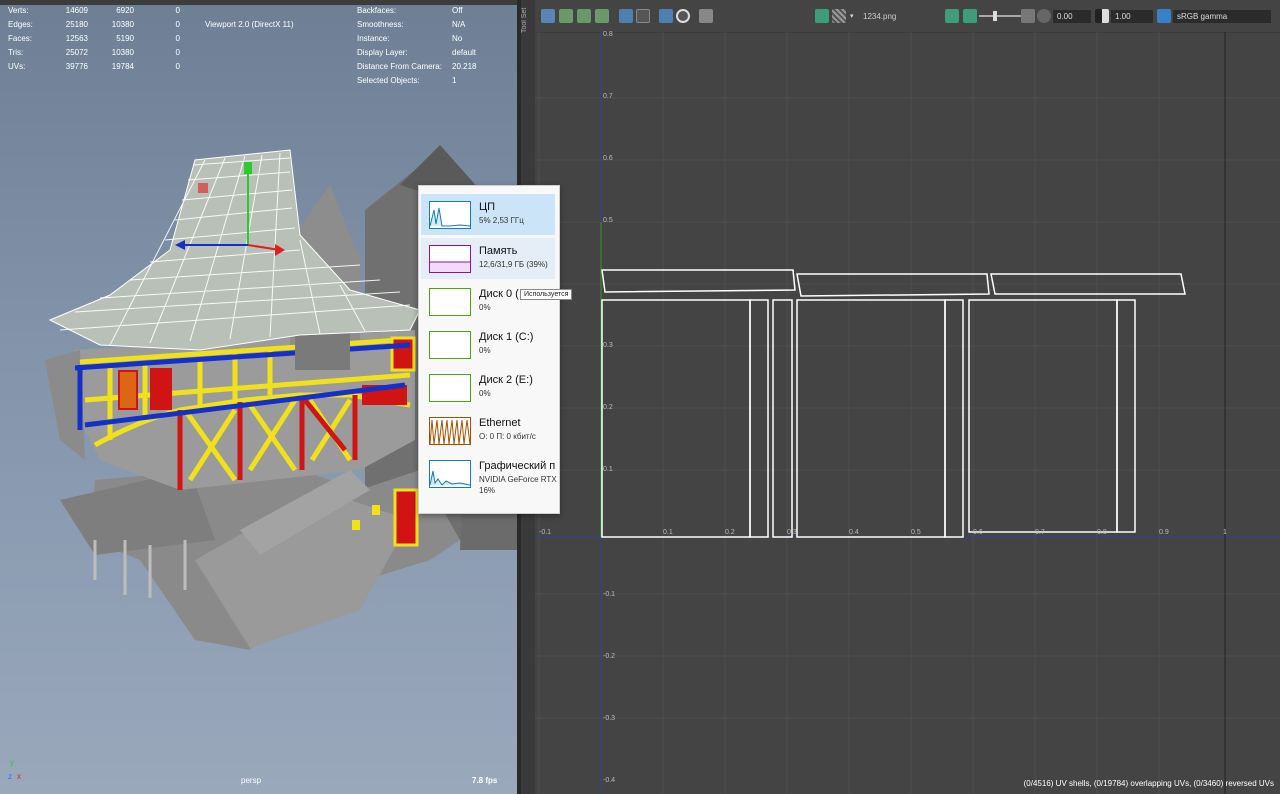 Image resolution: width=1280 pixels, height=794 pixels. I want to click on y-tick: 0.6, so click(608, 158).